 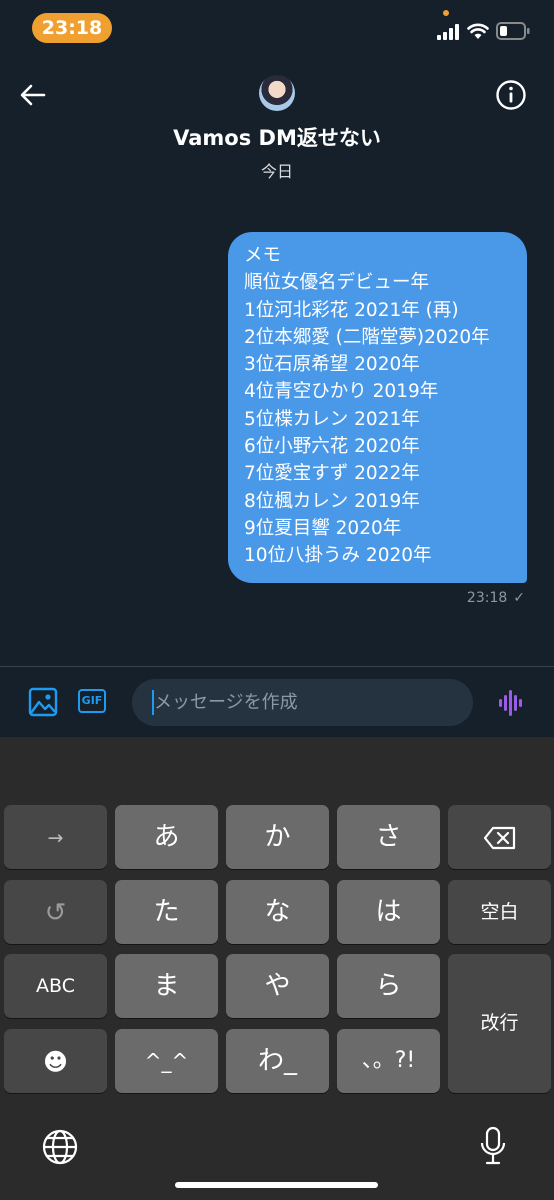 What do you see at coordinates (166, 912) in the screenshot?
I see `key-ta: た` at bounding box center [166, 912].